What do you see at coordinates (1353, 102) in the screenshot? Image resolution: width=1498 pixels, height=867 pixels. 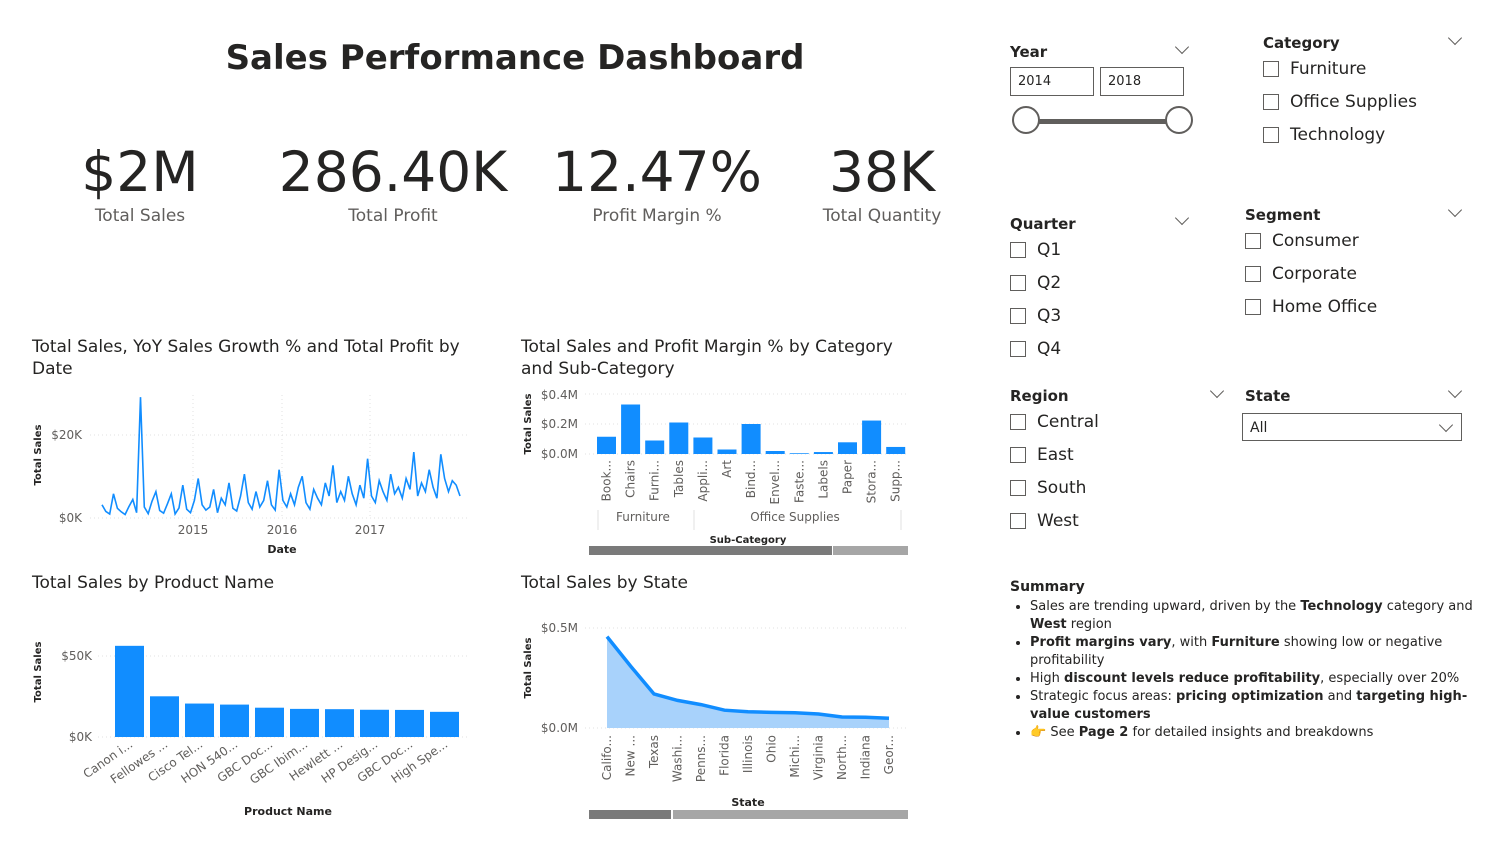 I see `option-label: Office Supplies` at bounding box center [1353, 102].